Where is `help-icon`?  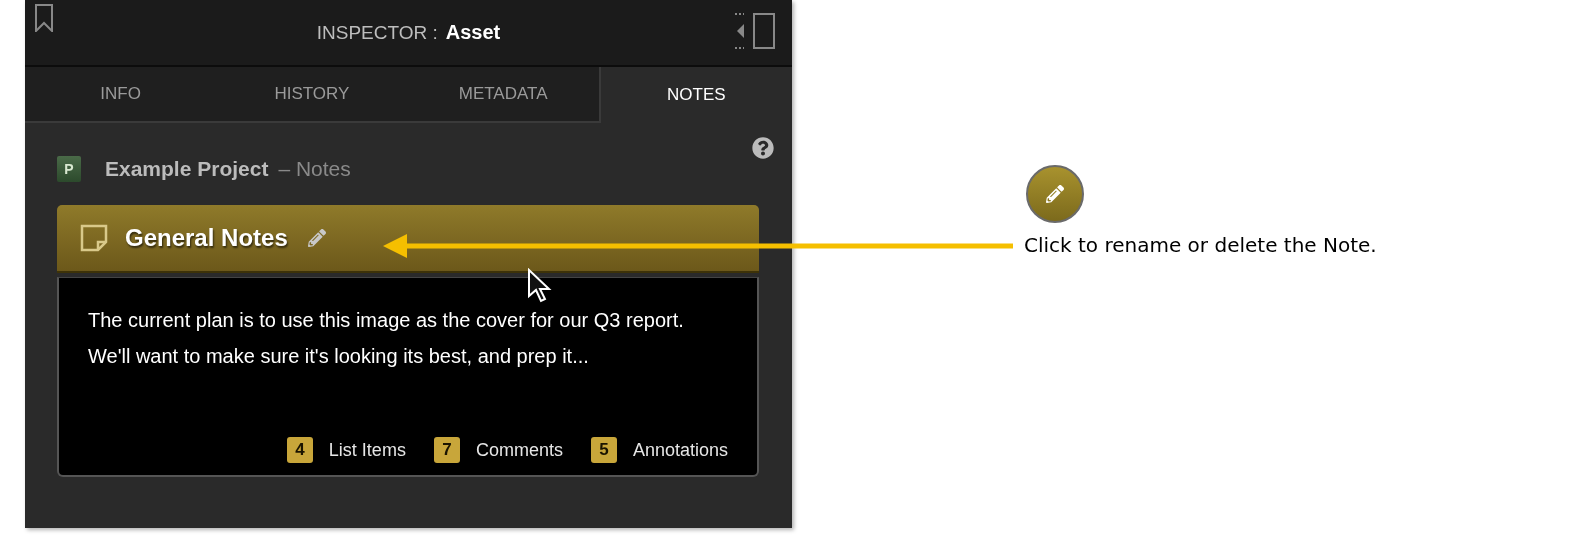
help-icon is located at coordinates (763, 148).